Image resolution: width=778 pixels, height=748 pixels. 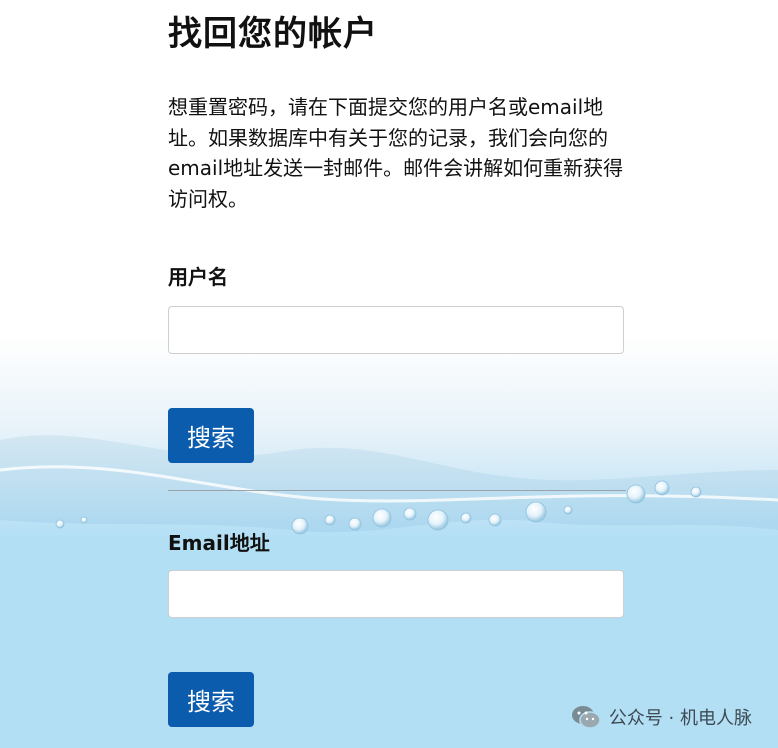 I want to click on wechat-icon, so click(x=586, y=717).